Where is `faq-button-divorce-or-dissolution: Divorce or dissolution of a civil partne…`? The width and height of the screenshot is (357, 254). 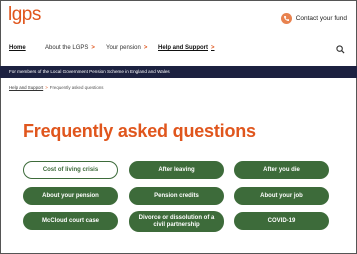 faq-button-divorce-or-dissolution: Divorce or dissolution of a civil partne… is located at coordinates (176, 221).